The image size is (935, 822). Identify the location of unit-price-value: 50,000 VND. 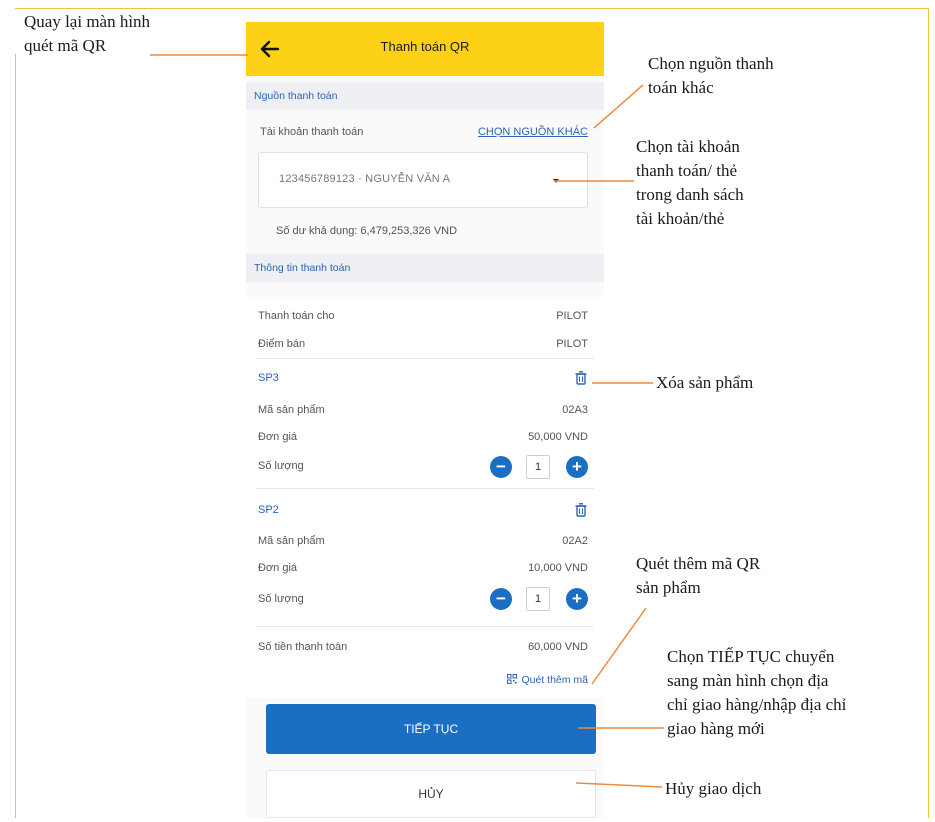
(558, 437).